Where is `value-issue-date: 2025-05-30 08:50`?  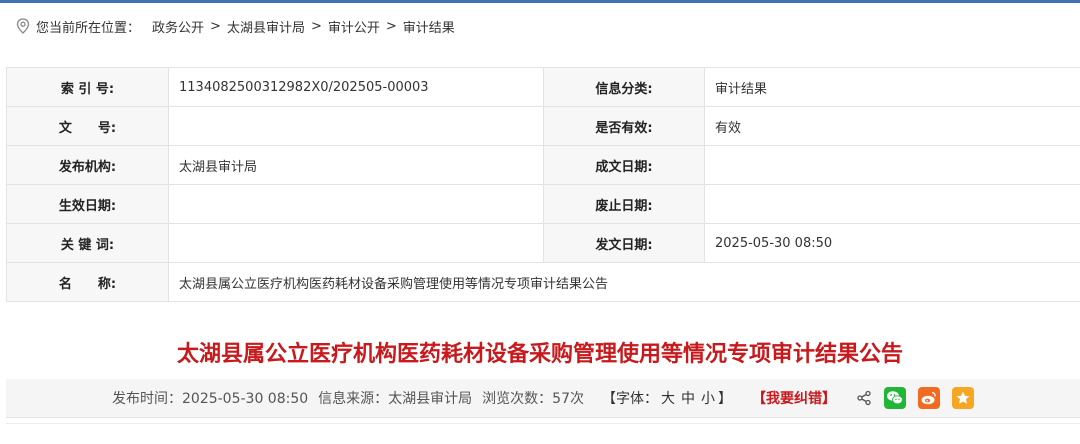 value-issue-date: 2025-05-30 08:50 is located at coordinates (892, 243).